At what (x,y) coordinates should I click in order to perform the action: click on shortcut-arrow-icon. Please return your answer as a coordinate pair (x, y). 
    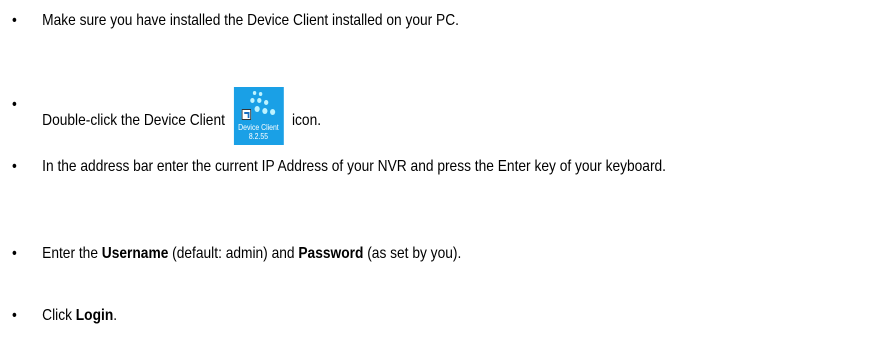
    Looking at the image, I should click on (246, 114).